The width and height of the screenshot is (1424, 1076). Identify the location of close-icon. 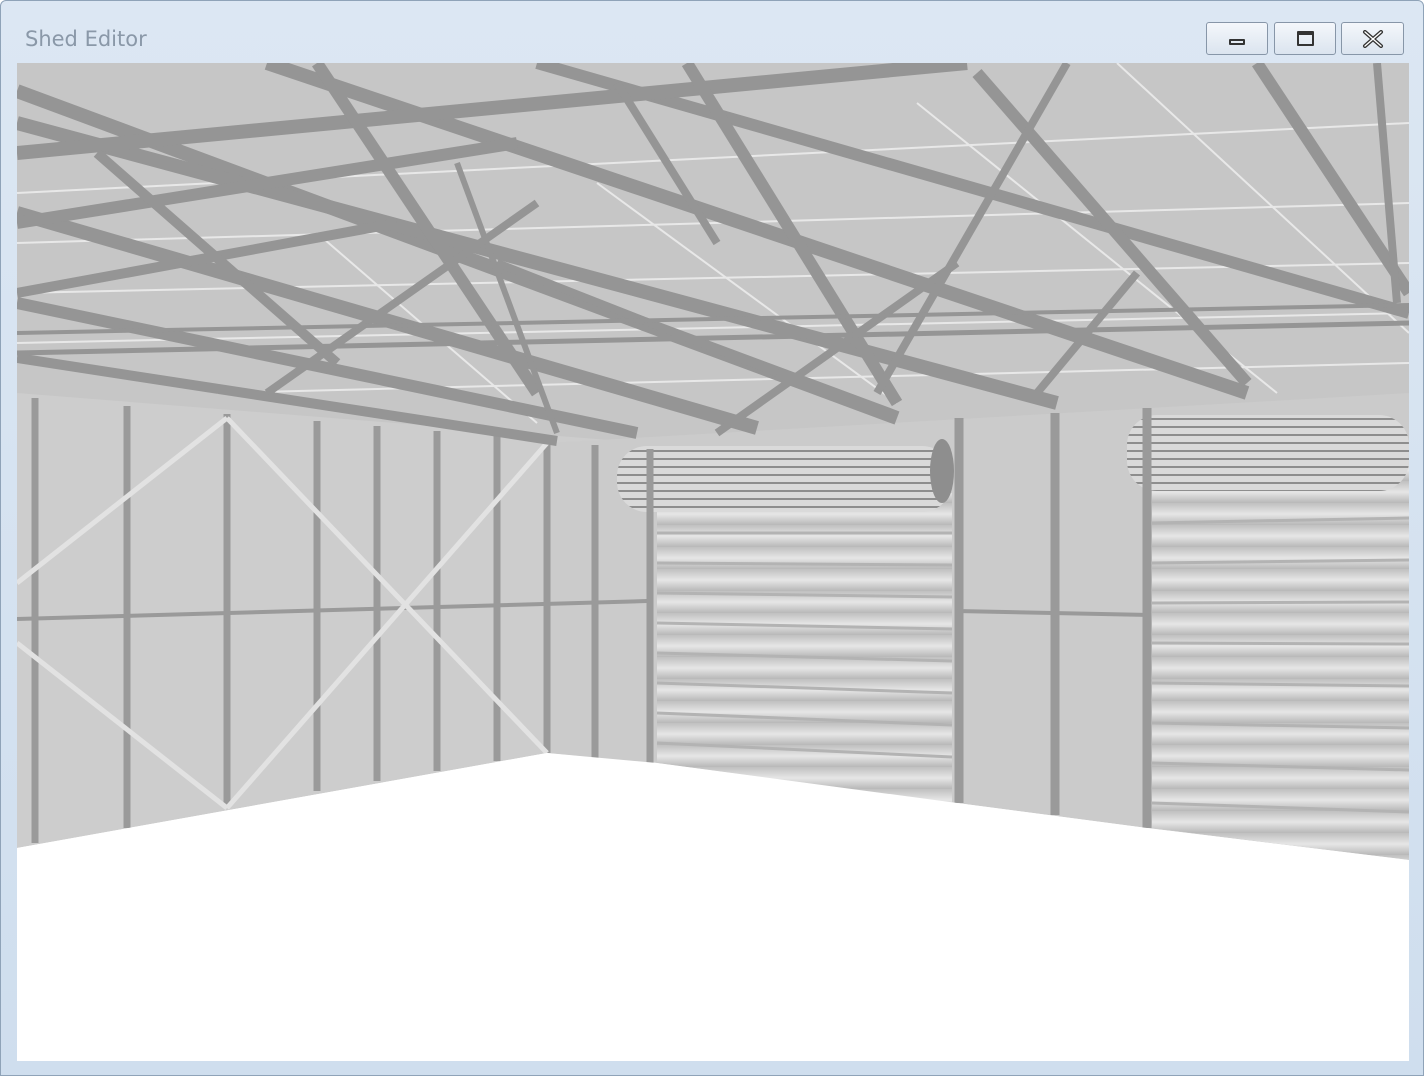
(1372, 38).